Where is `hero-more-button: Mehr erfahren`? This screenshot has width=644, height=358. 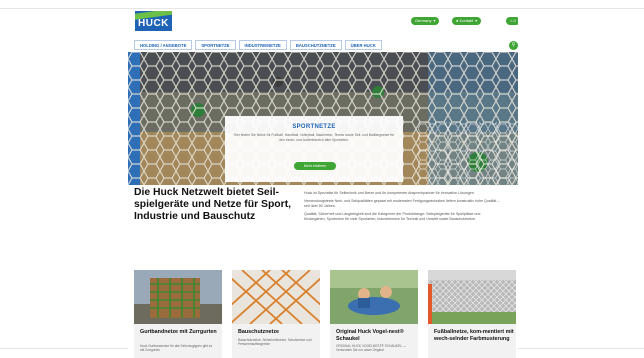 hero-more-button: Mehr erfahren is located at coordinates (315, 166).